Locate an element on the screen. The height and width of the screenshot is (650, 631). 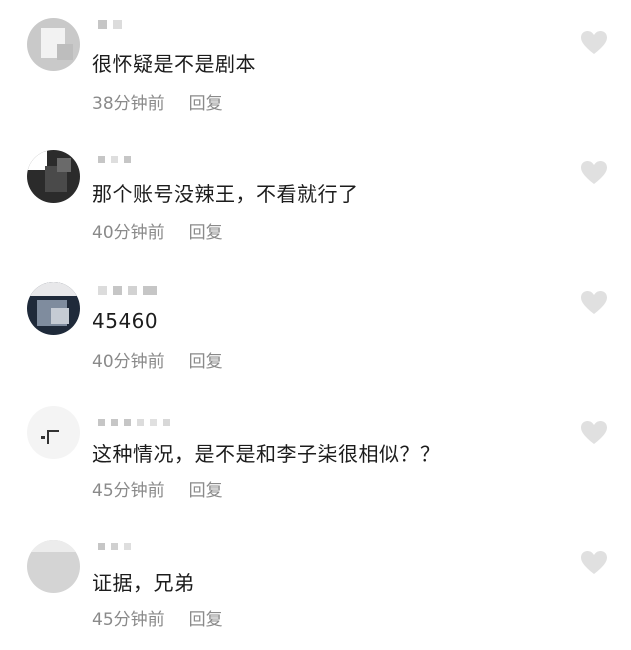
comment-text: 证据，兄弟 is located at coordinates (143, 583).